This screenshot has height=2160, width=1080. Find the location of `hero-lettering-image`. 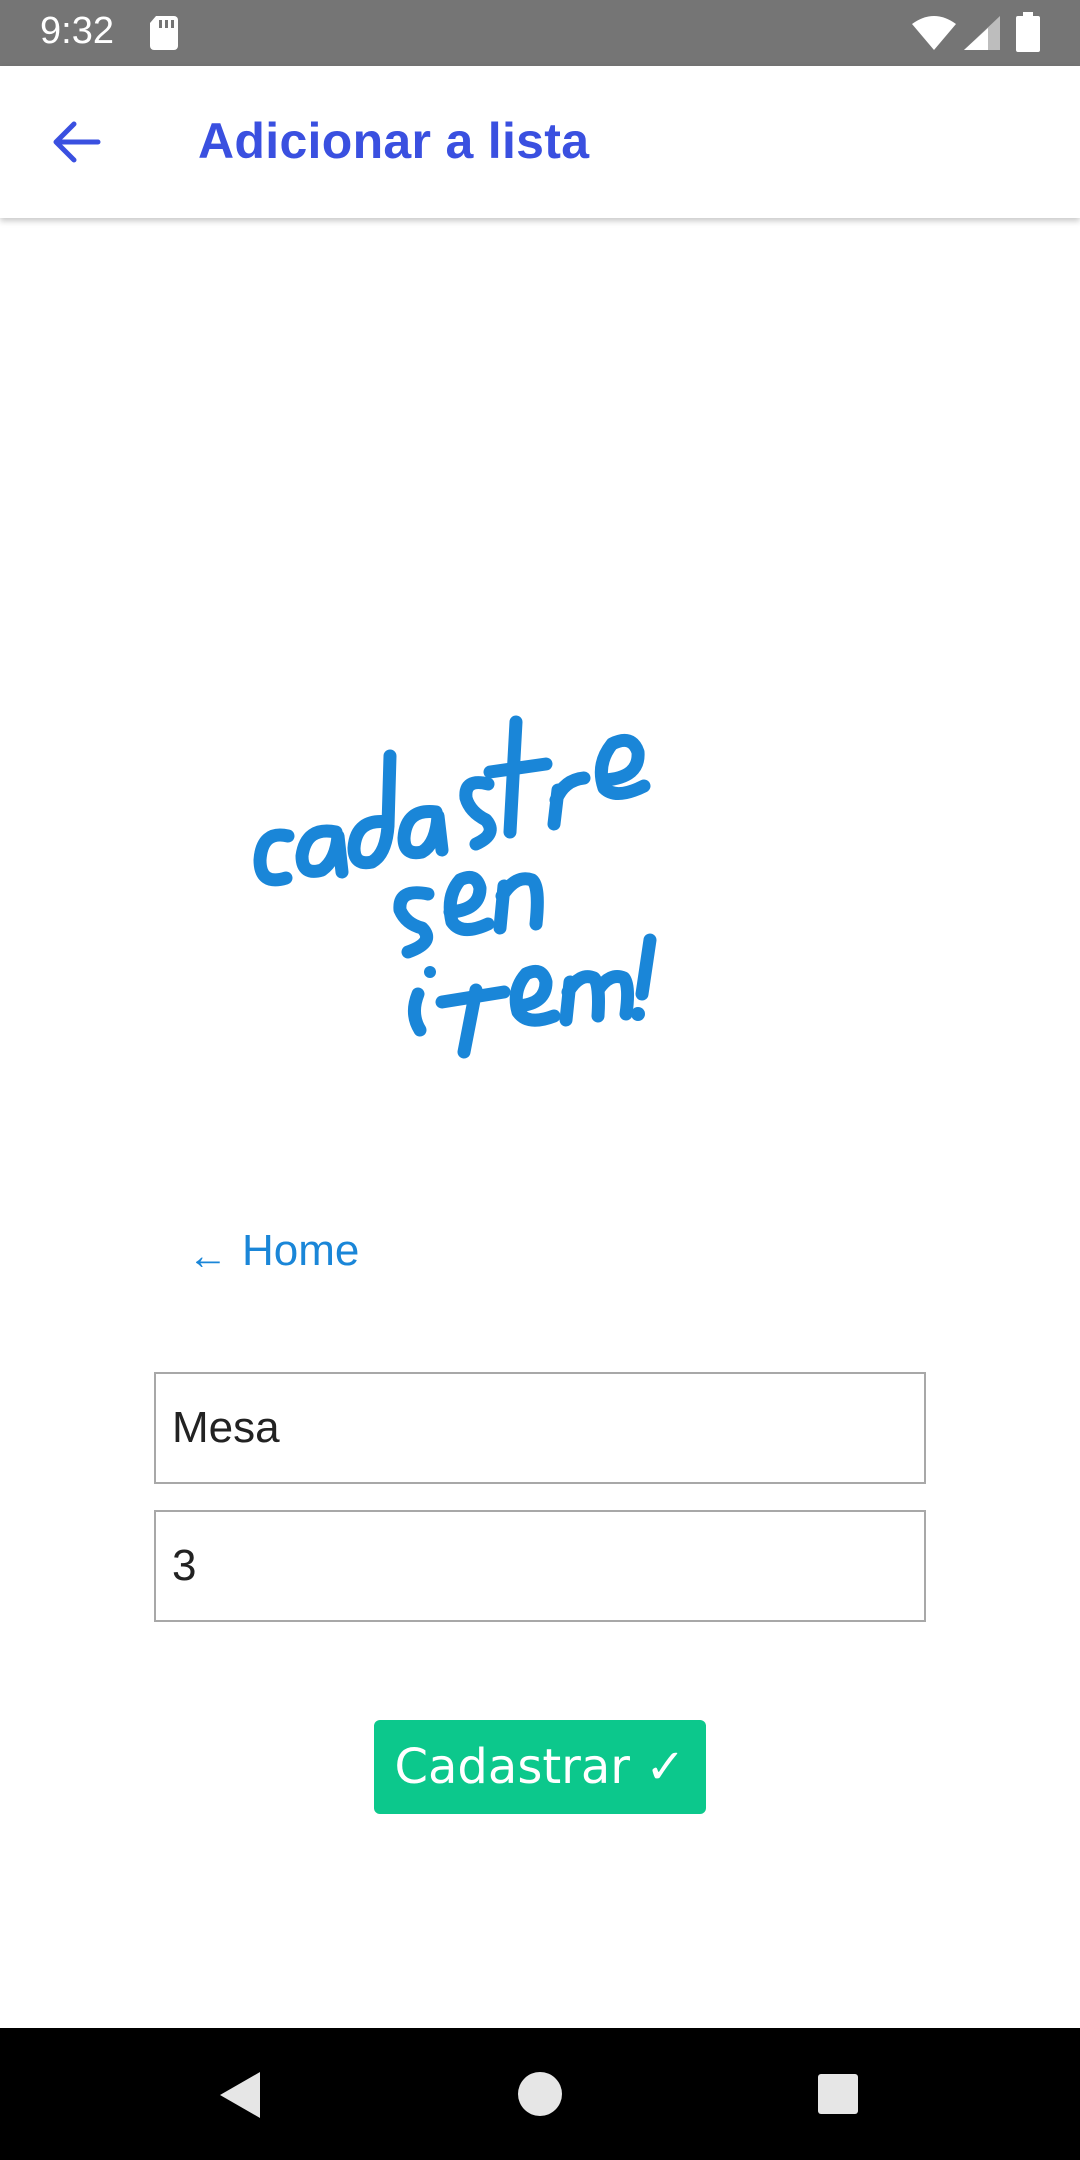

hero-lettering-image is located at coordinates (455, 887).